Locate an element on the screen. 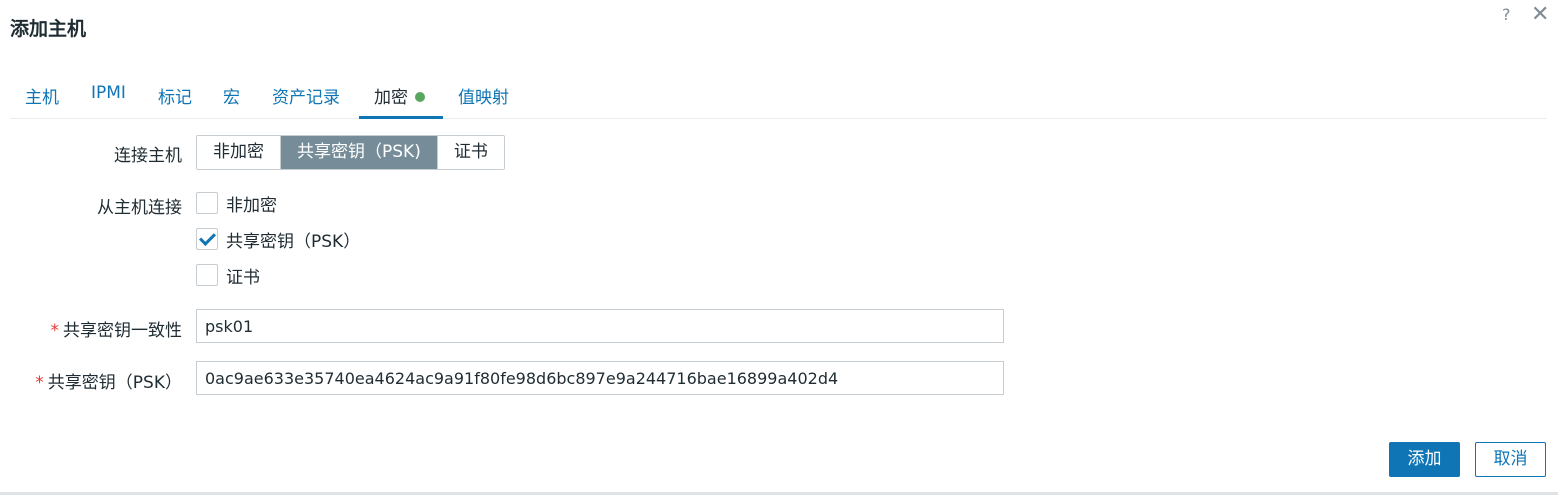 This screenshot has width=1558, height=495. tab-value-mapping: 值映射 is located at coordinates (483, 95).